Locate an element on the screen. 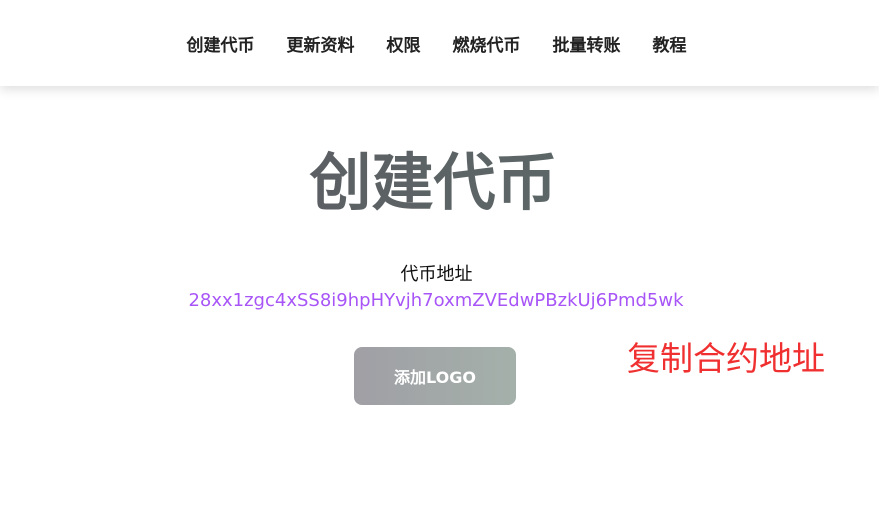  nav-batch-transfer: 批量转账 is located at coordinates (587, 43).